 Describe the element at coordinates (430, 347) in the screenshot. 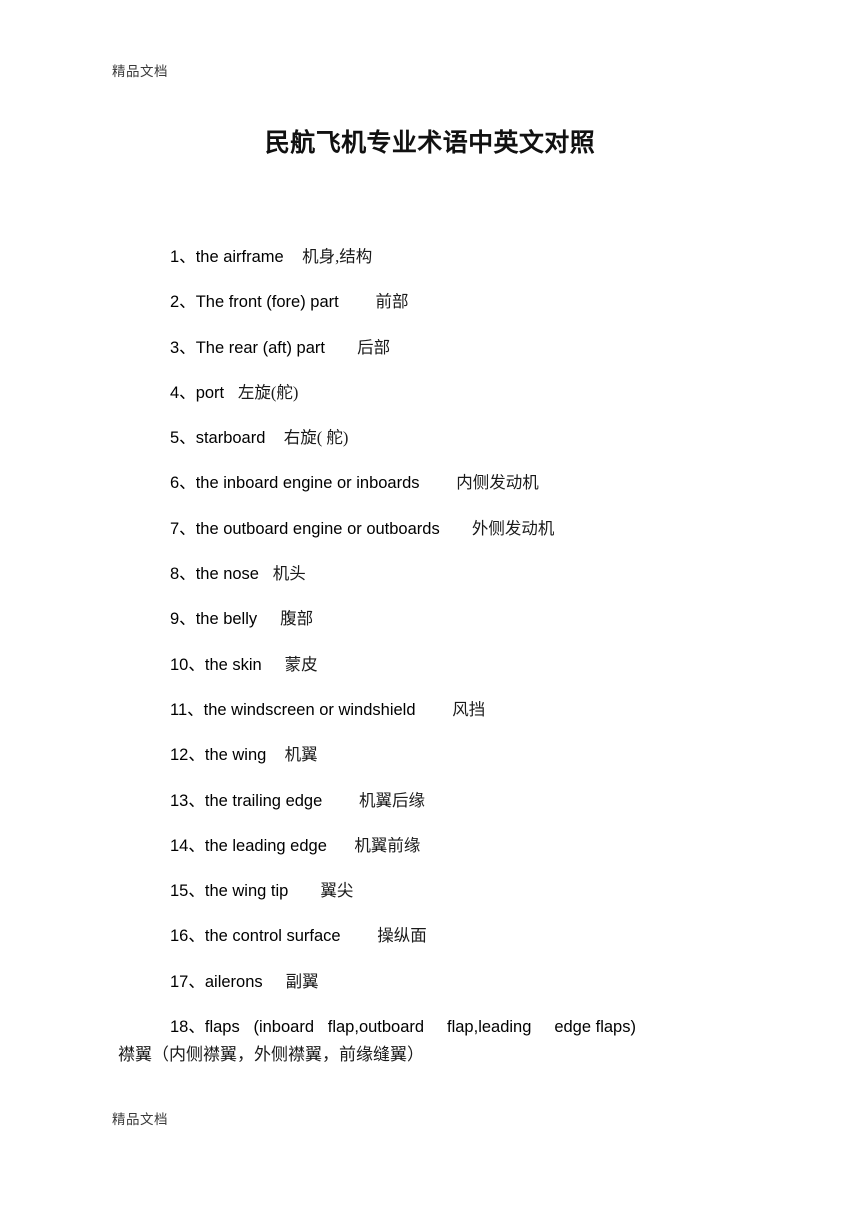

I see `term-row: 3、The rear (aft) part 后部` at that location.